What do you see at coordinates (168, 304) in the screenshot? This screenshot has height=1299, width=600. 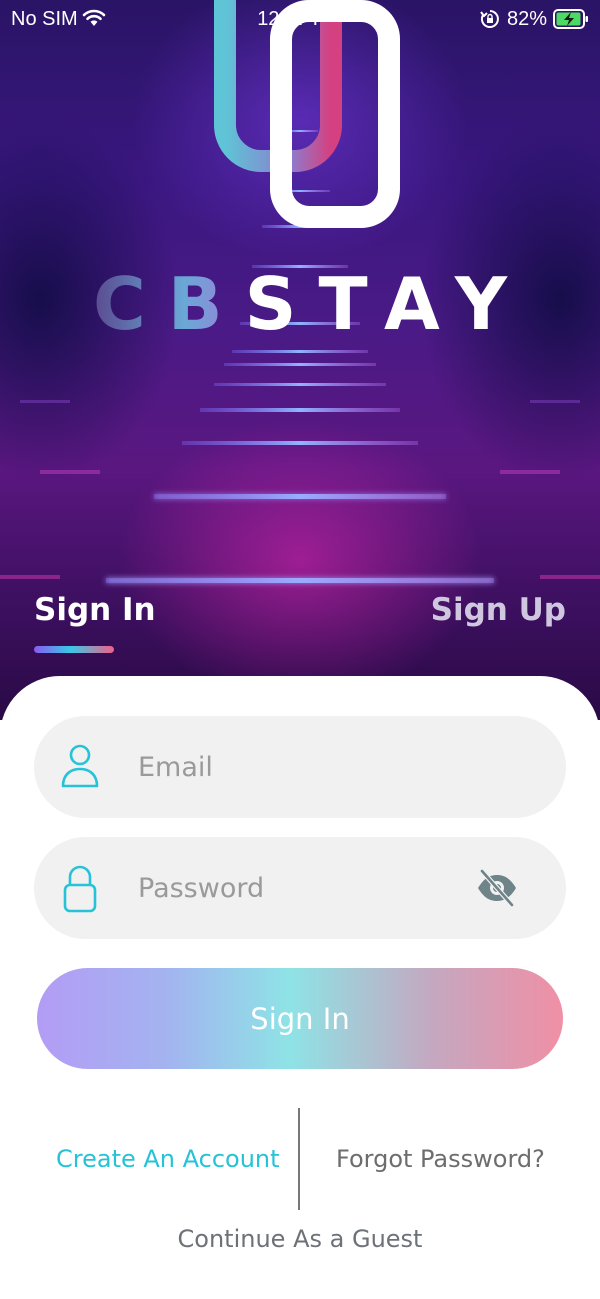 I see `brand-name-cb: CB` at bounding box center [168, 304].